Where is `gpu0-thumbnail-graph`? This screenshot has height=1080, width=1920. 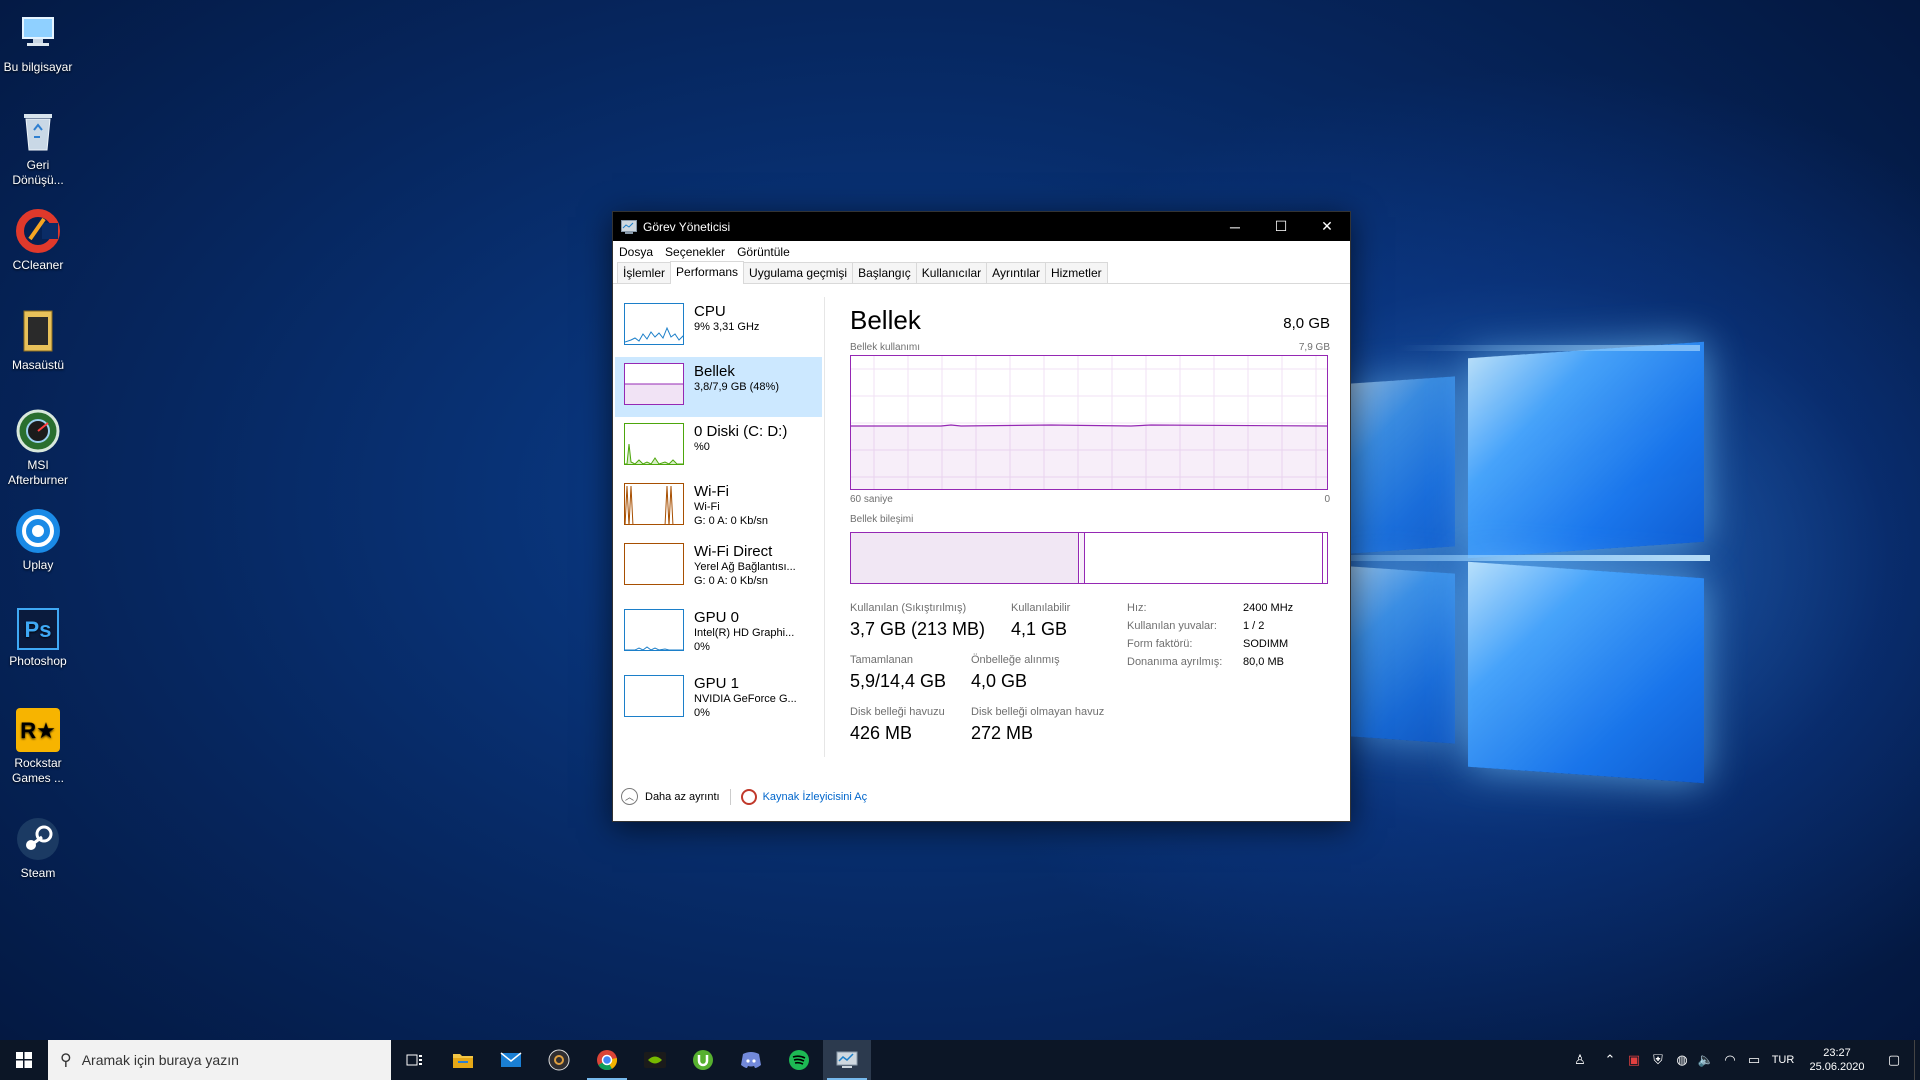
gpu0-thumbnail-graph is located at coordinates (654, 630).